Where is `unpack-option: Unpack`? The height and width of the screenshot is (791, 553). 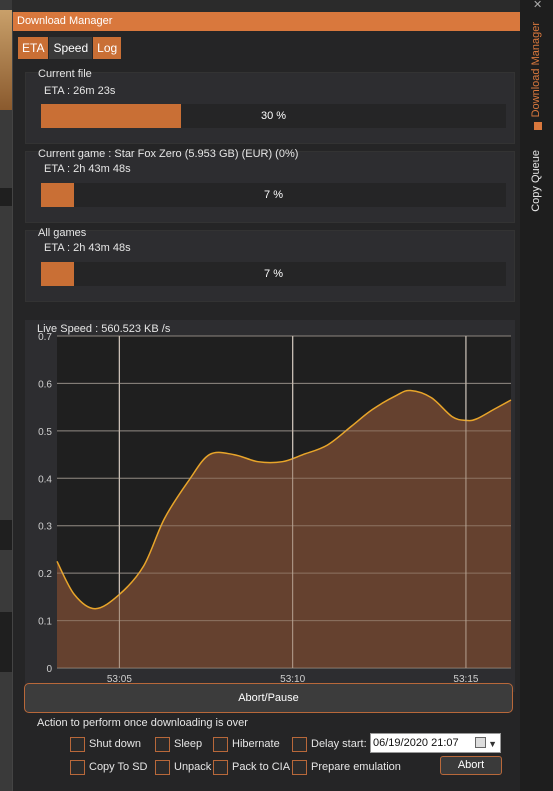
unpack-option: Unpack is located at coordinates (183, 767).